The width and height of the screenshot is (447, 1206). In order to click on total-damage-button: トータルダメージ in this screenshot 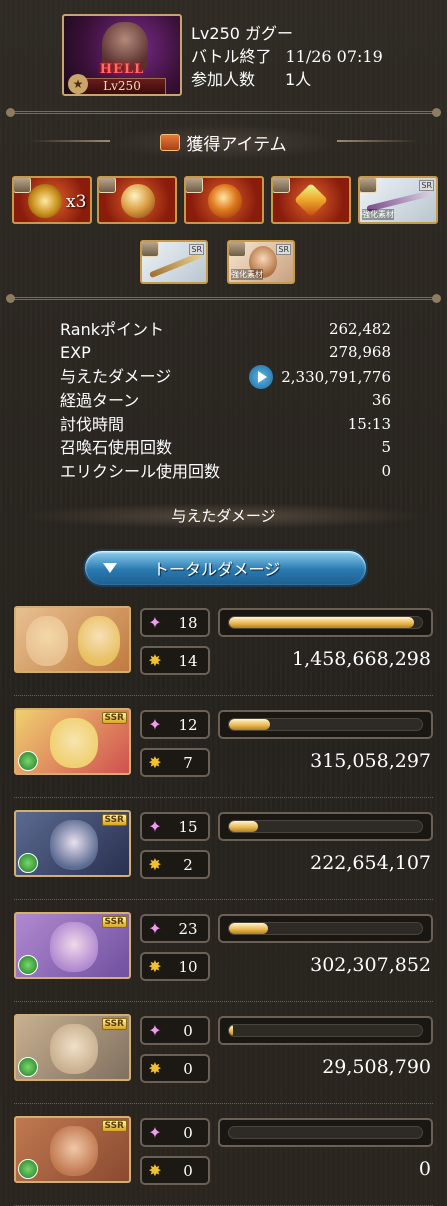, I will do `click(225, 568)`.